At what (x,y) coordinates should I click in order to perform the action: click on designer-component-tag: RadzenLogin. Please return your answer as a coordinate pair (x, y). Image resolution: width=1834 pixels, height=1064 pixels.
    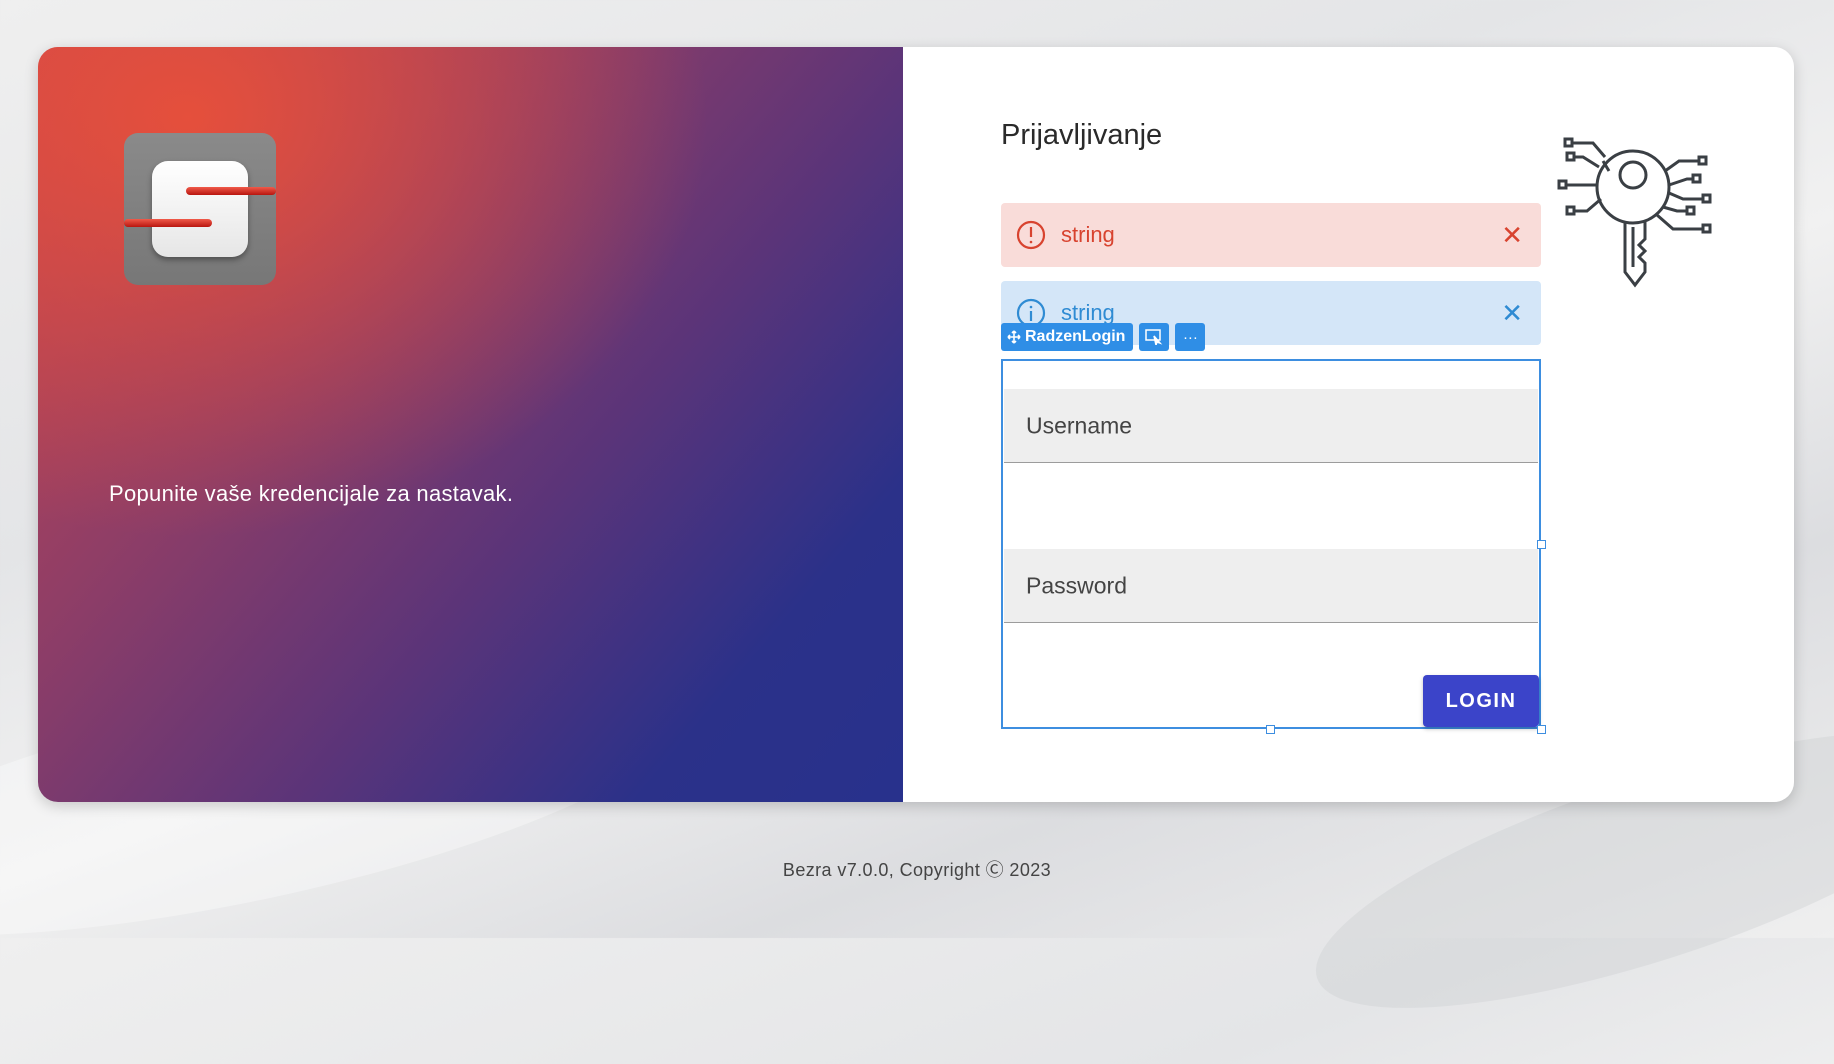
    Looking at the image, I should click on (1067, 337).